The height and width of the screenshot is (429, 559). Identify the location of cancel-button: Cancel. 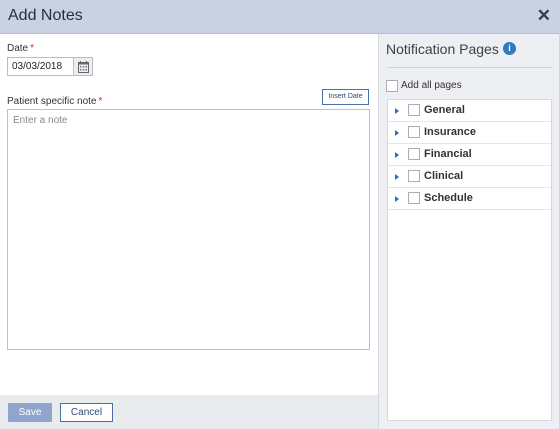
(86, 412).